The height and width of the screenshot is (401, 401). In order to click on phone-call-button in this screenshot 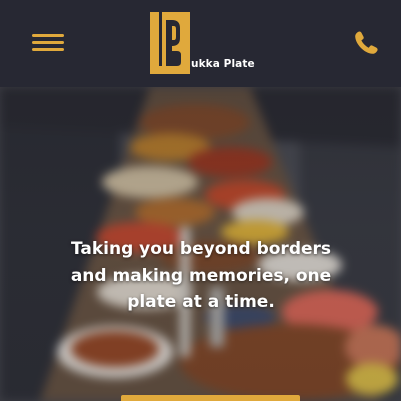, I will do `click(367, 43)`.